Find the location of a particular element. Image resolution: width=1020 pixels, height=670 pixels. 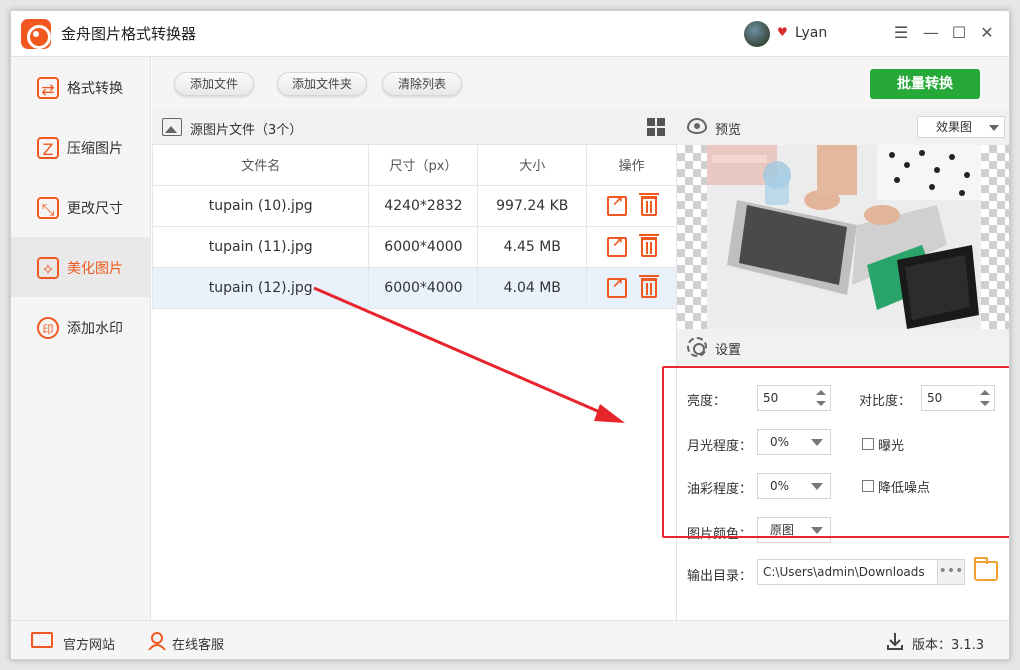

app-logo-icon is located at coordinates (36, 34).